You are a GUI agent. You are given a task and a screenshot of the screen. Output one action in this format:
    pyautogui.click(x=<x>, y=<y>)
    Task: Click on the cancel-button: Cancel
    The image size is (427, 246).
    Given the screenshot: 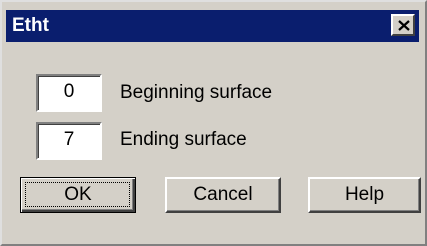 What is the action you would take?
    pyautogui.click(x=223, y=195)
    